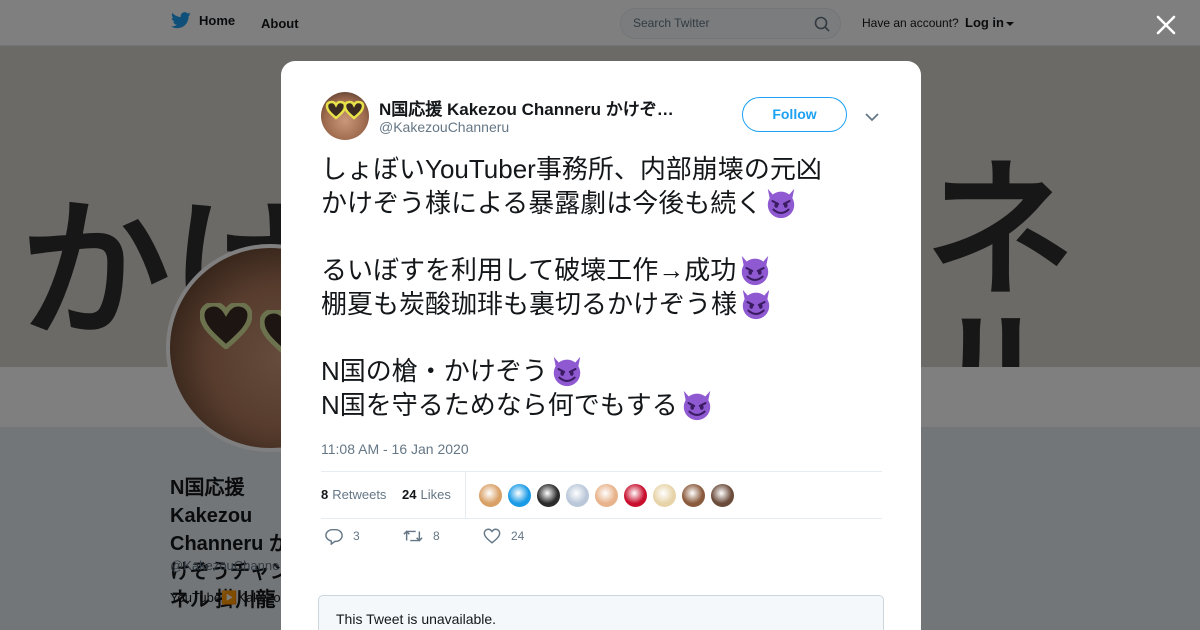  I want to click on unavailable-message: This Tweet is unavailable., so click(416, 619).